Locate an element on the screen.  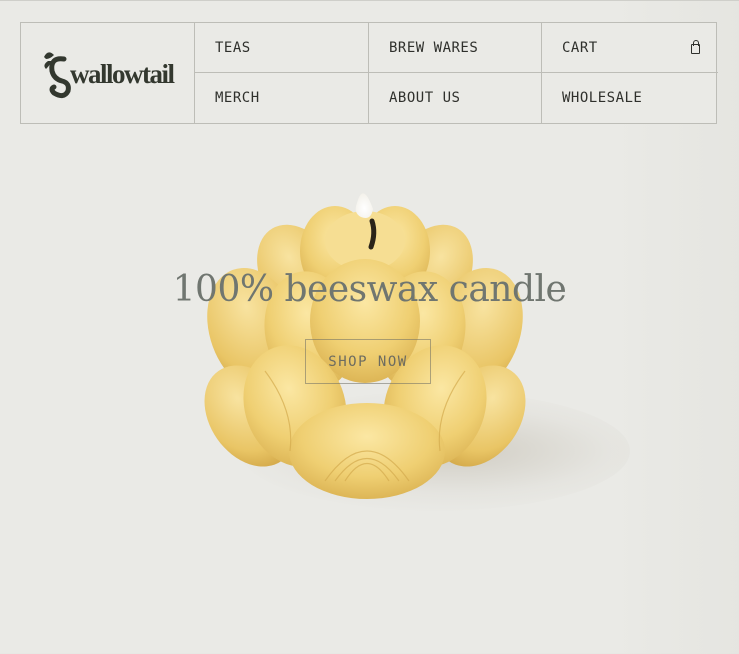
nav-cart: CART is located at coordinates (630, 48).